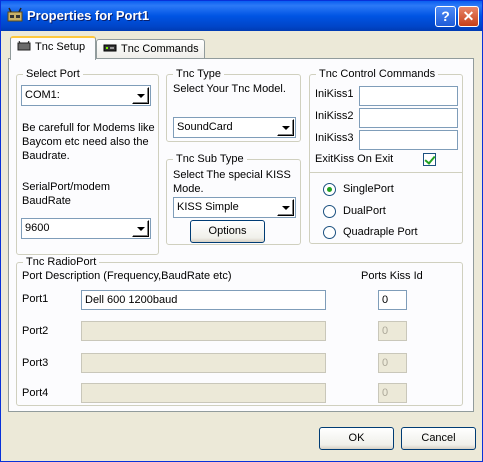  What do you see at coordinates (53, 74) in the screenshot?
I see `group-legend: Select Port` at bounding box center [53, 74].